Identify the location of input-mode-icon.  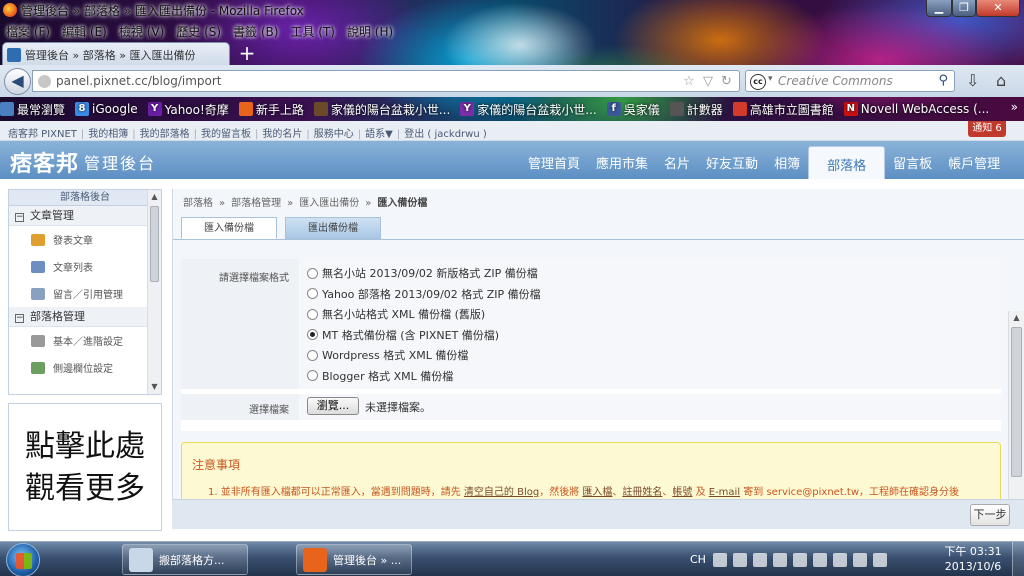
(739, 559).